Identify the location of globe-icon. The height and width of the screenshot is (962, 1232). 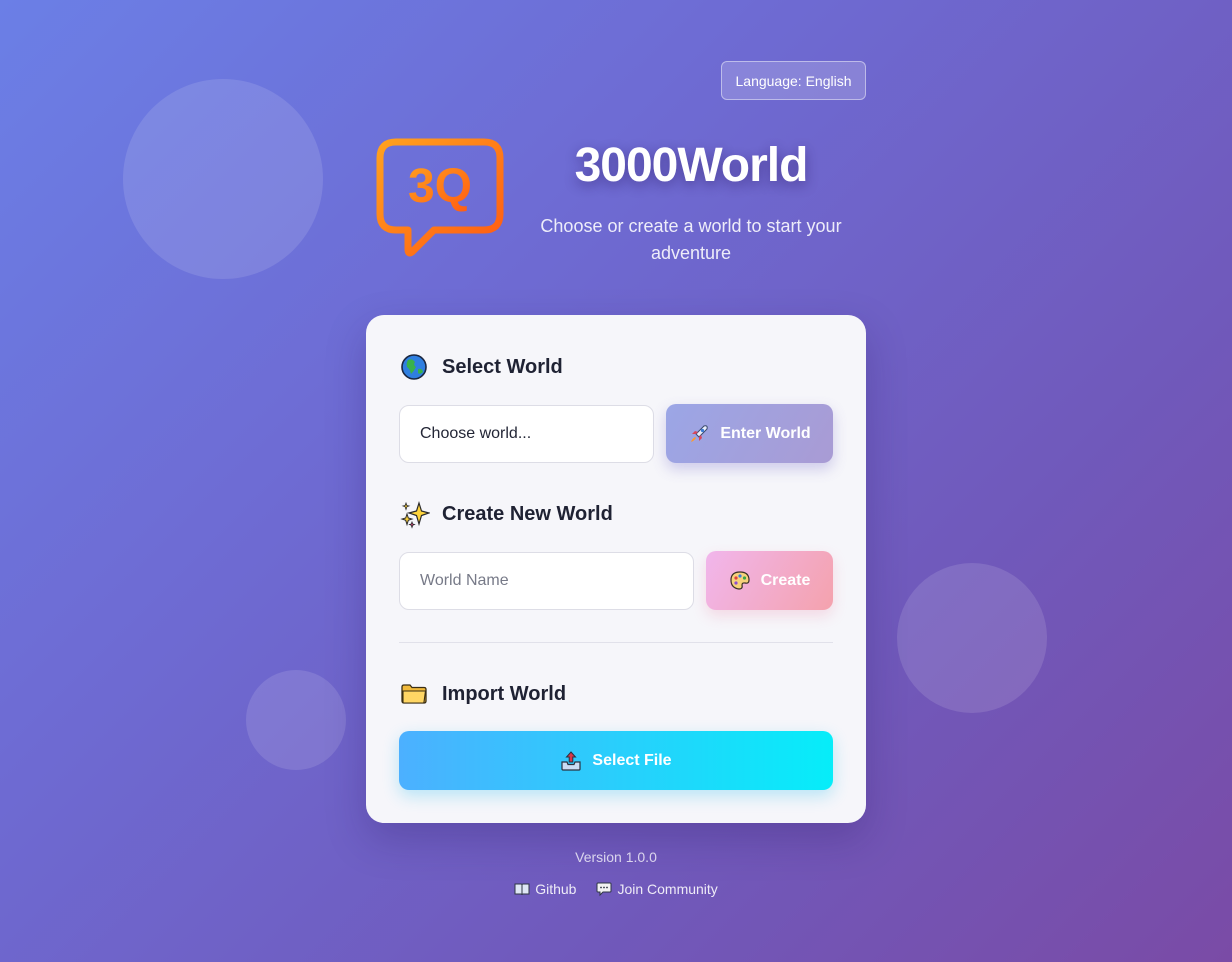
(414, 367).